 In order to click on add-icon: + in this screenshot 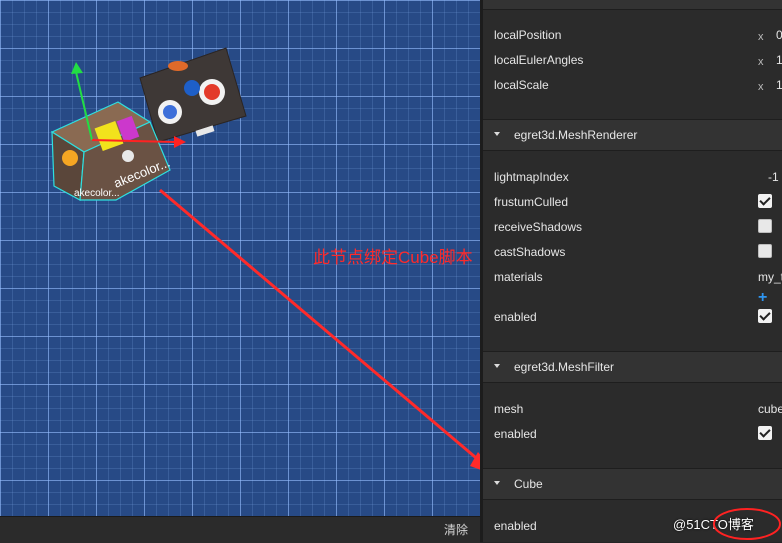, I will do `click(762, 298)`.